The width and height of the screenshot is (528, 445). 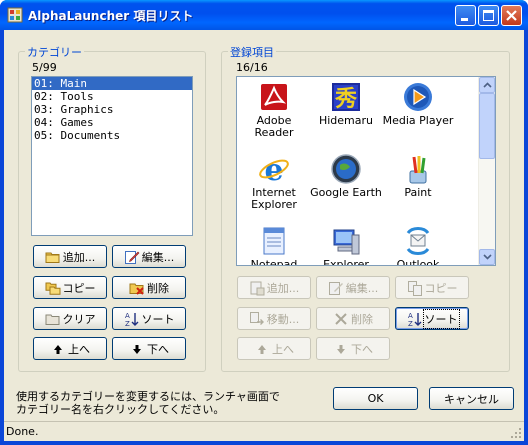 What do you see at coordinates (486, 171) in the screenshot?
I see `entries-scrollbar` at bounding box center [486, 171].